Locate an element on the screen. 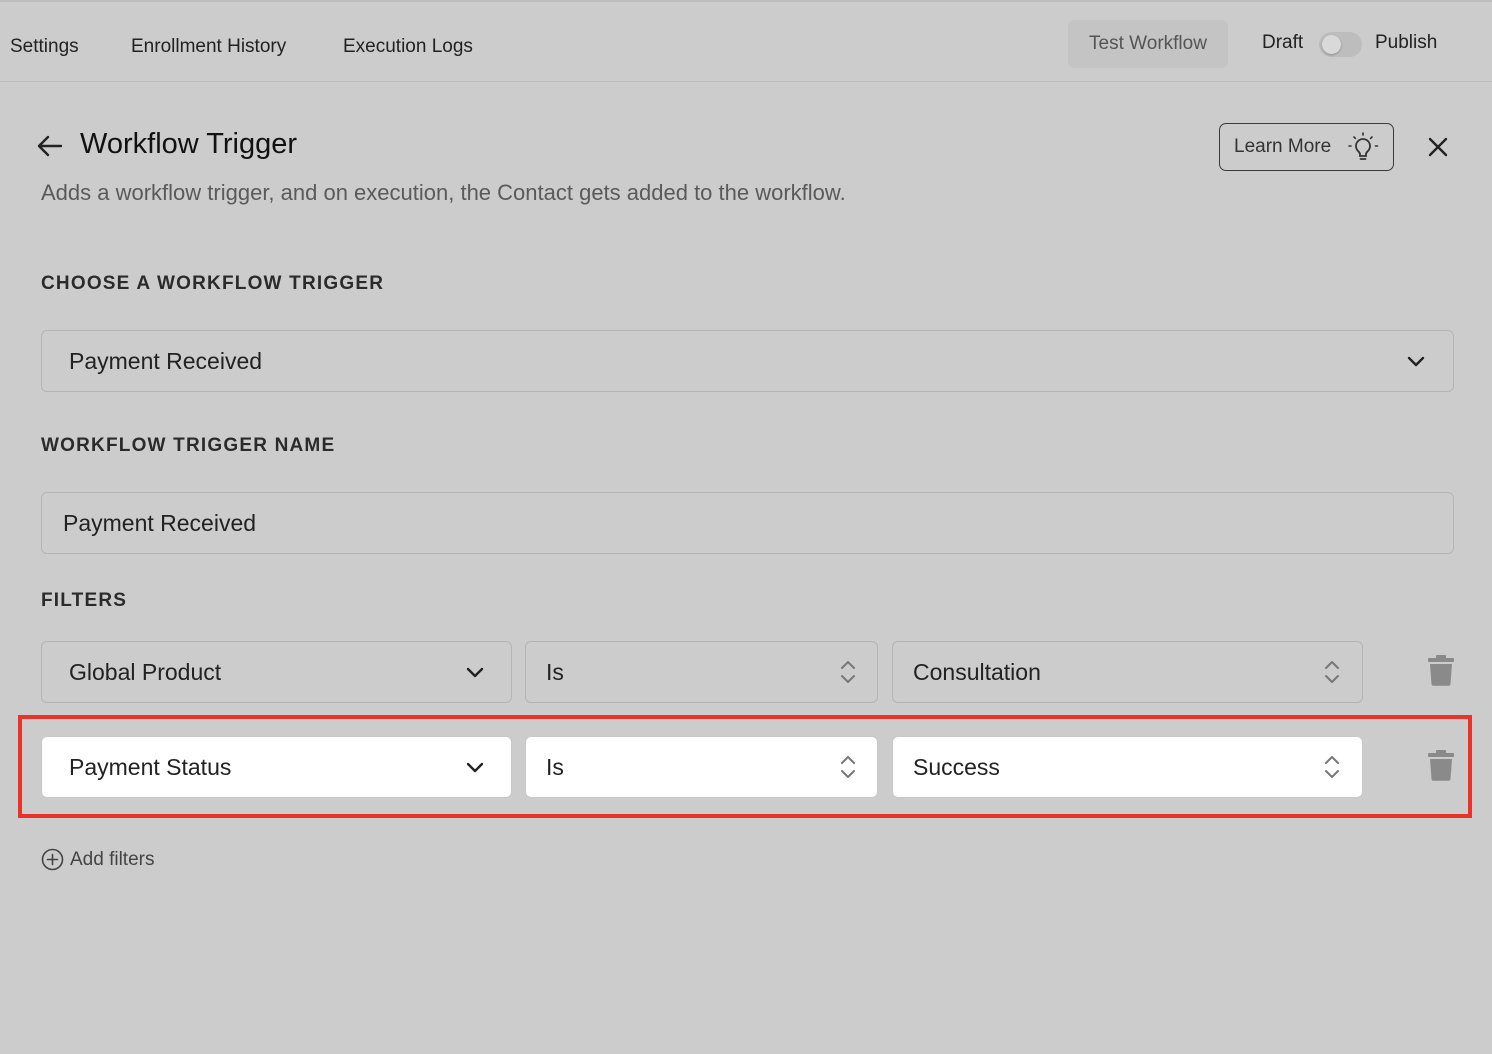 This screenshot has width=1492, height=1054. tab-enrollment-history: Enrollment History is located at coordinates (208, 47).